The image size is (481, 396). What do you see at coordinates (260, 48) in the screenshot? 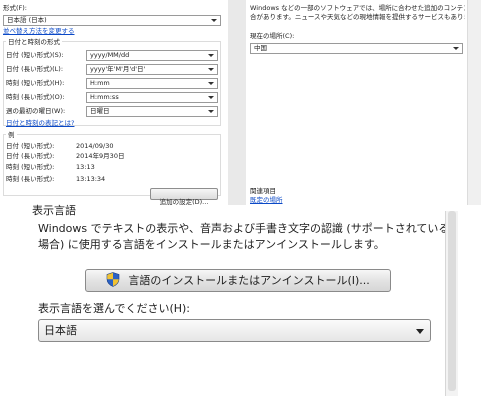
I see `location-dropdown-value: 中国` at bounding box center [260, 48].